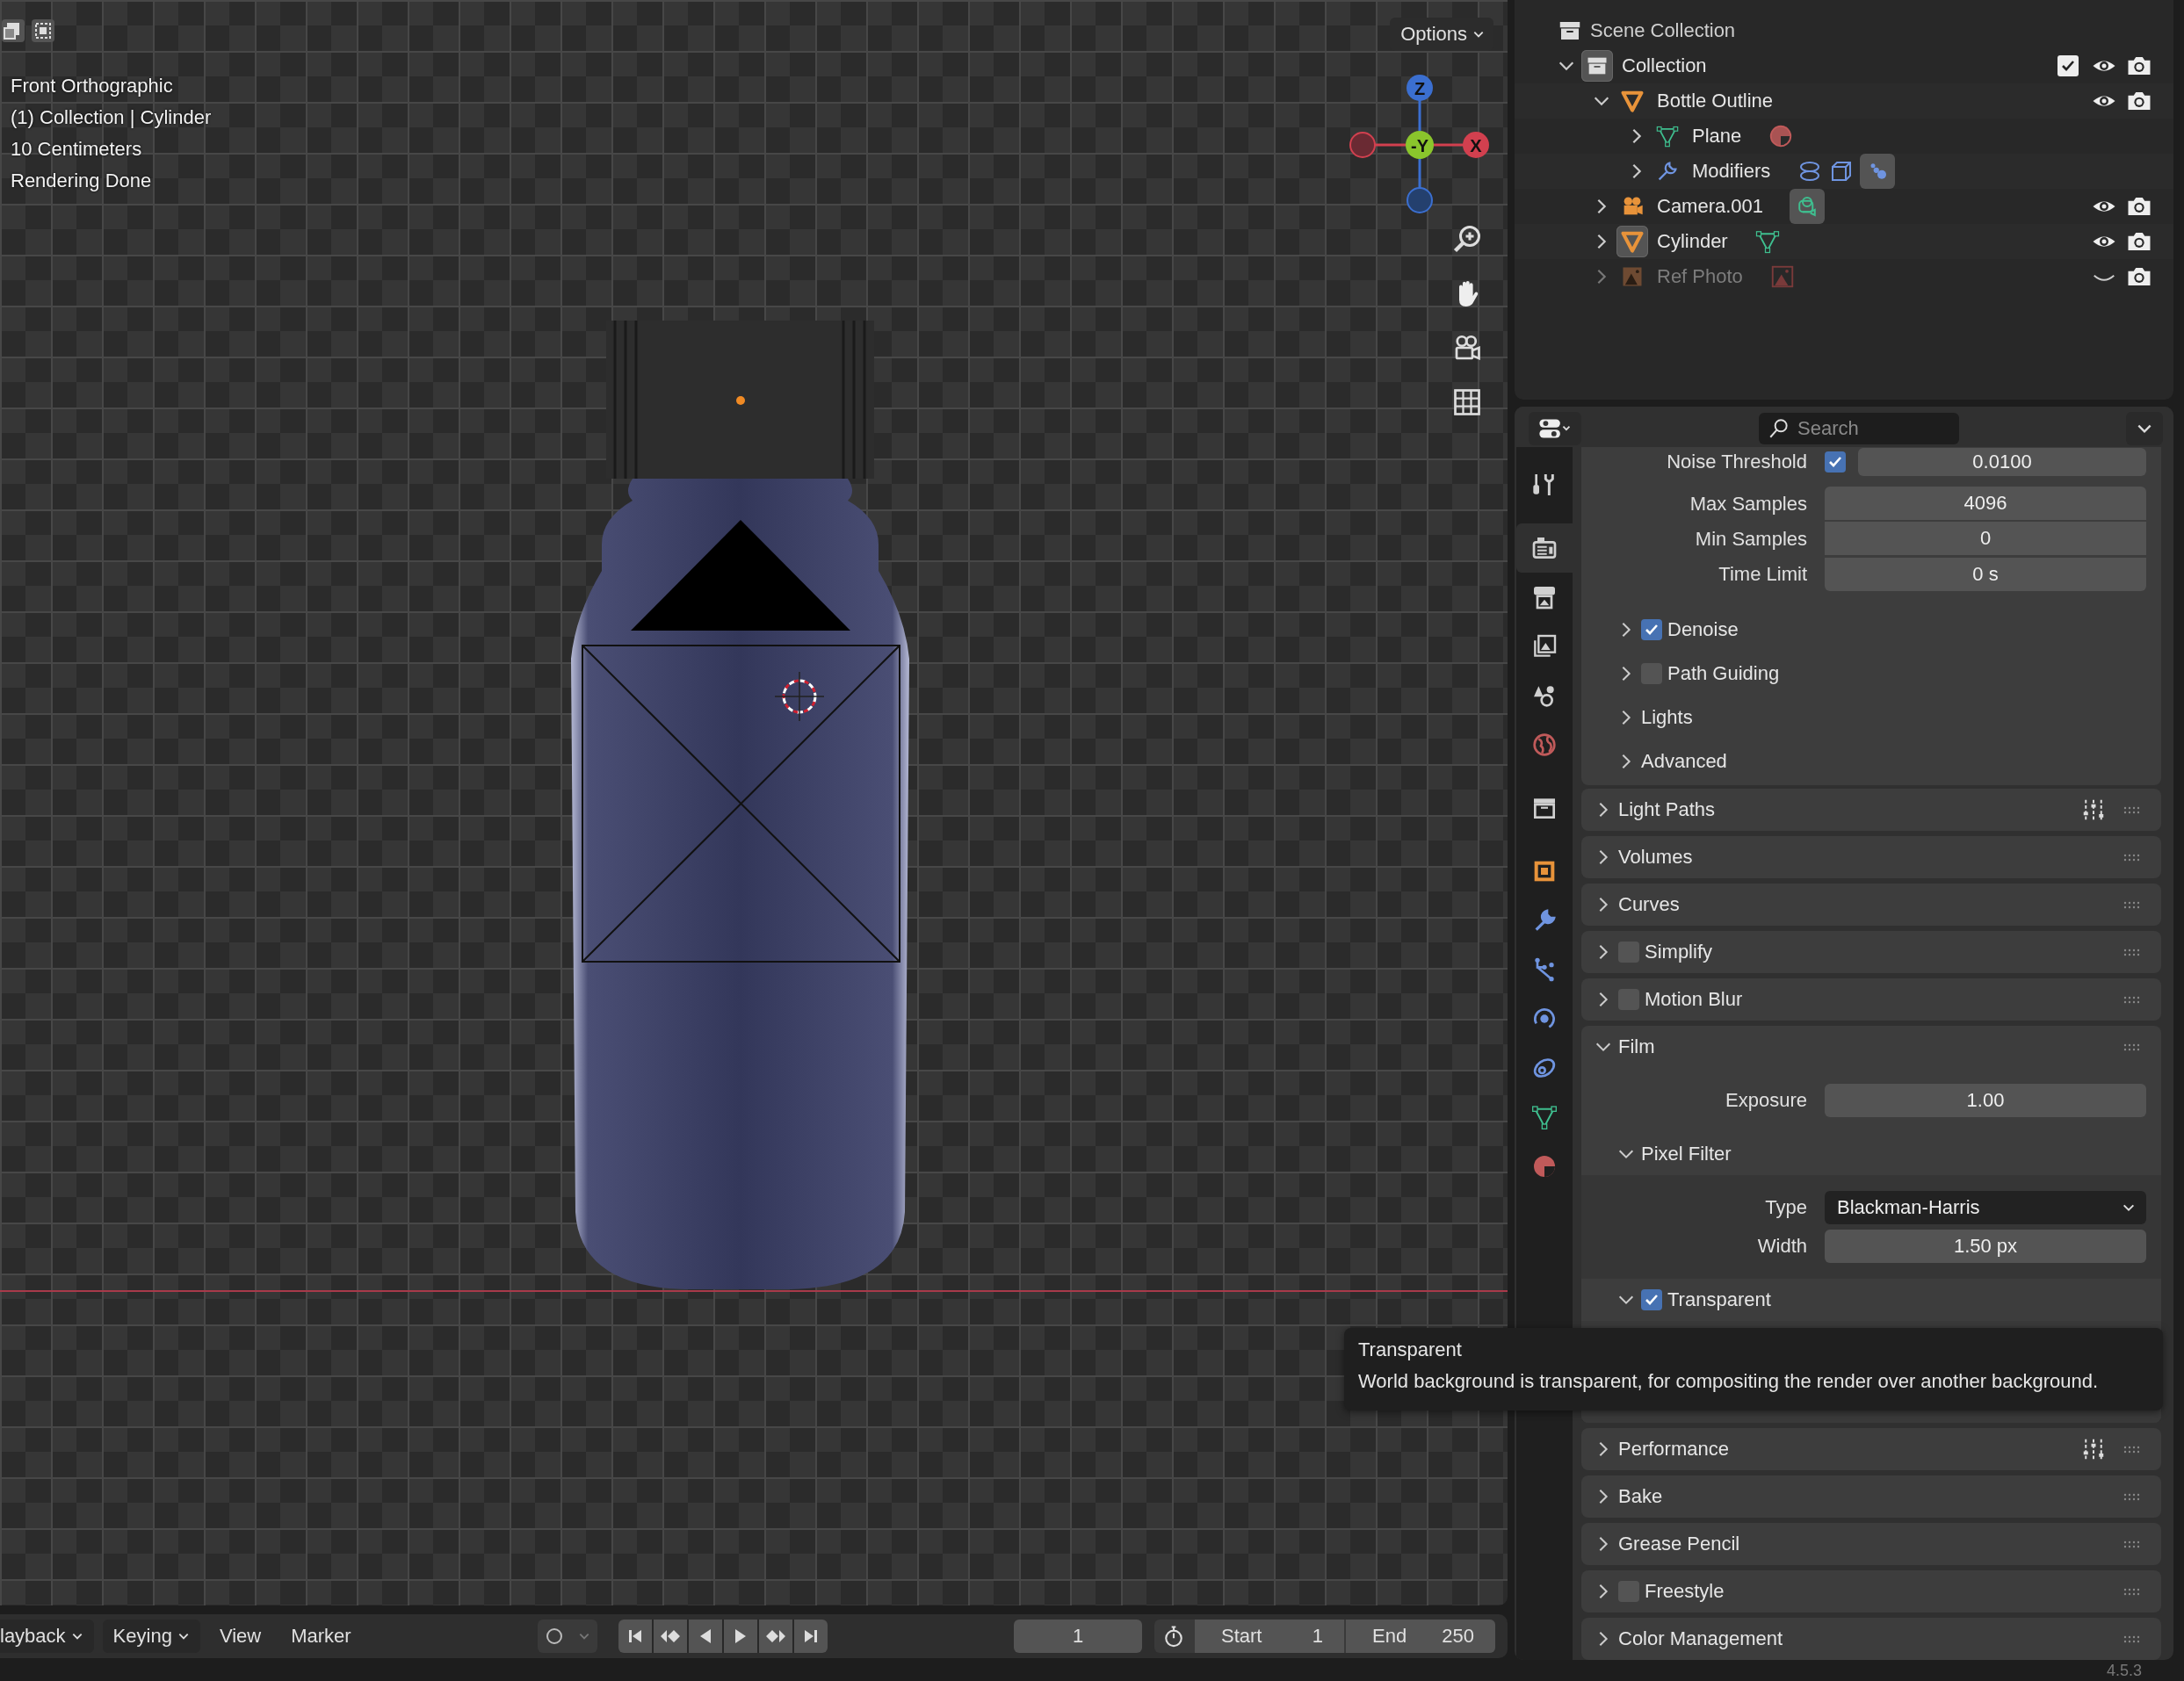 The height and width of the screenshot is (1681, 2184). I want to click on panel-header: Grease Pencil, so click(1679, 1544).